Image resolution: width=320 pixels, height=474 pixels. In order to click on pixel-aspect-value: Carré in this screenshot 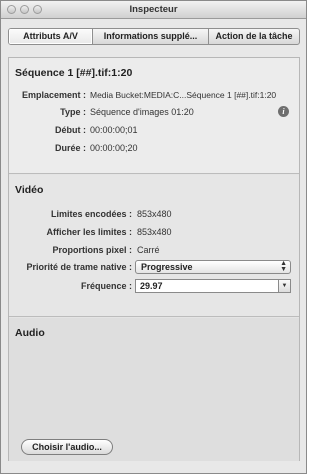, I will do `click(148, 250)`.